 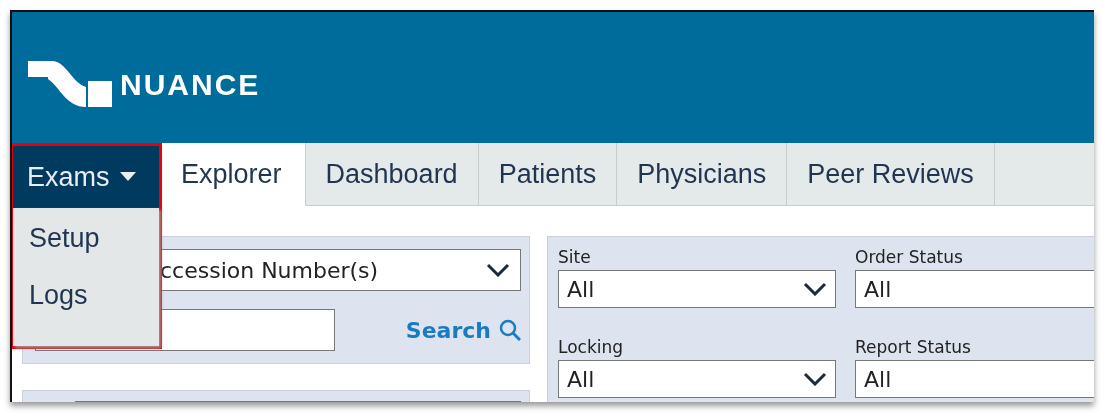 I want to click on field-label: Site, so click(x=575, y=257).